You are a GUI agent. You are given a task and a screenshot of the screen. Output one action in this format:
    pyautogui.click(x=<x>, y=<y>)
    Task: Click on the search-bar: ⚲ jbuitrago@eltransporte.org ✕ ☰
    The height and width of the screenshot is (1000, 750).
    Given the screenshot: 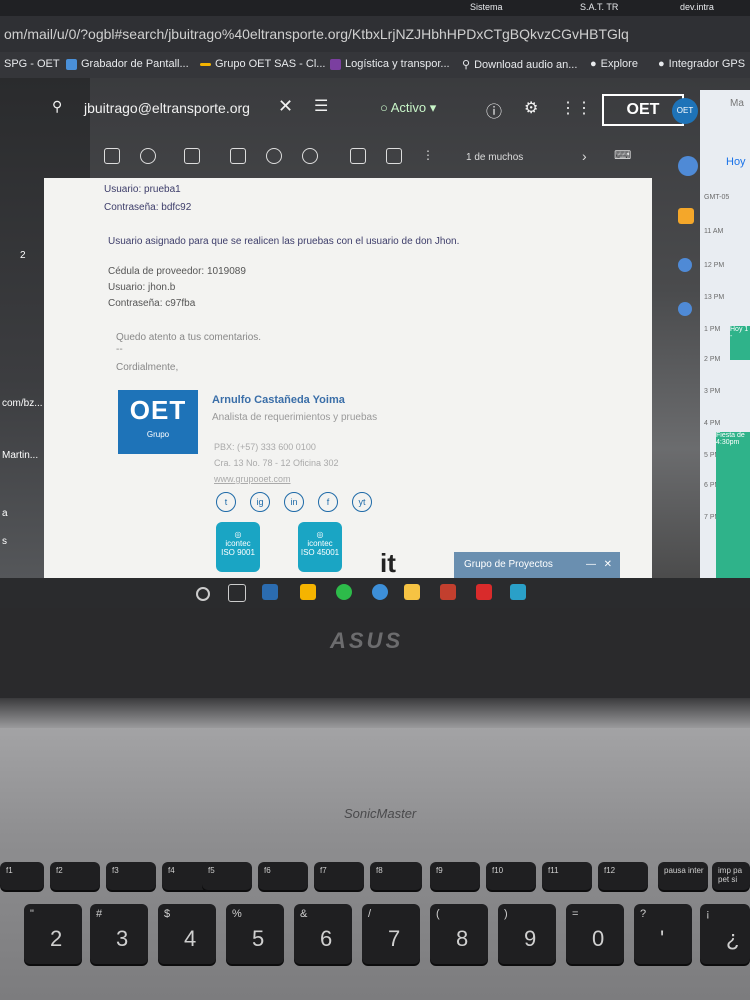 What is the action you would take?
    pyautogui.click(x=200, y=108)
    